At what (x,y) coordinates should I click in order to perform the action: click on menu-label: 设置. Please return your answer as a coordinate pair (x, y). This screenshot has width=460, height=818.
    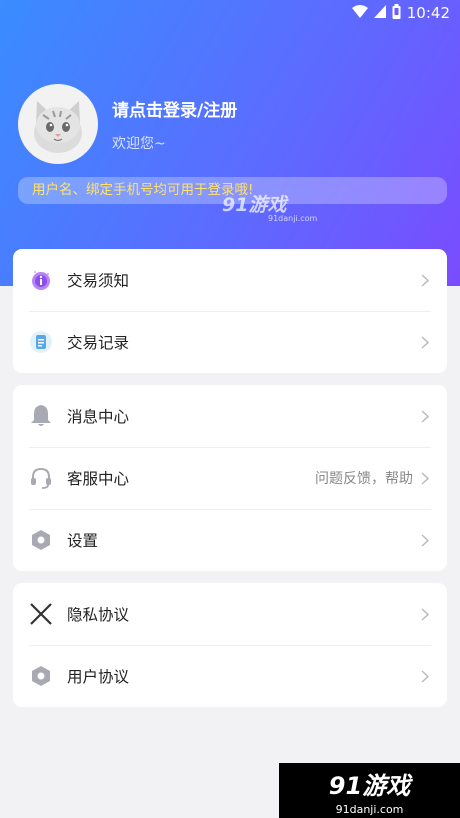
    Looking at the image, I should click on (83, 541).